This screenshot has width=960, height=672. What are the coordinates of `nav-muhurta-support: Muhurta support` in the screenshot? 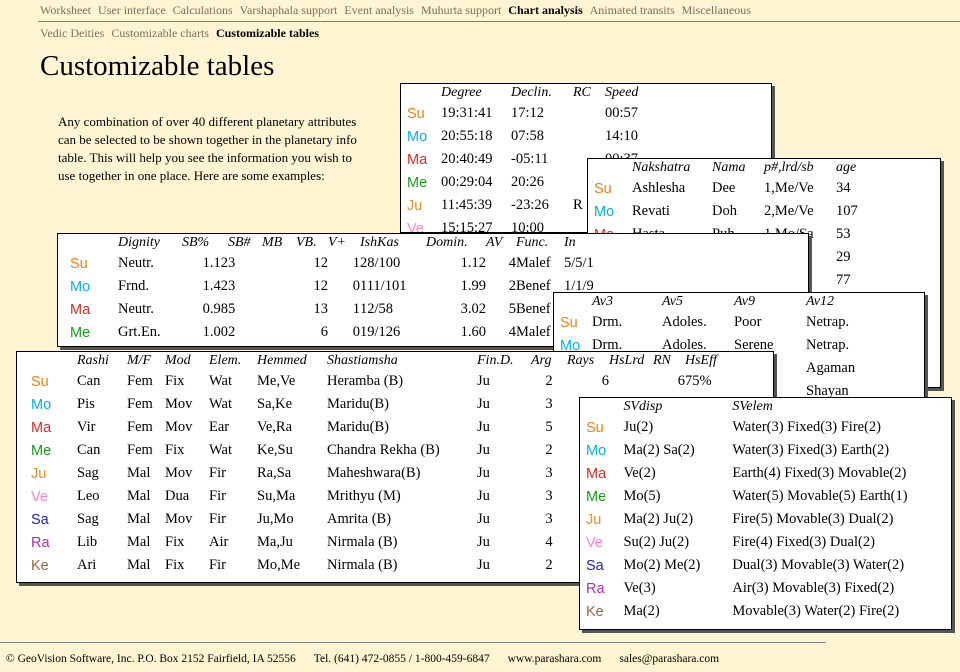 It's located at (461, 10).